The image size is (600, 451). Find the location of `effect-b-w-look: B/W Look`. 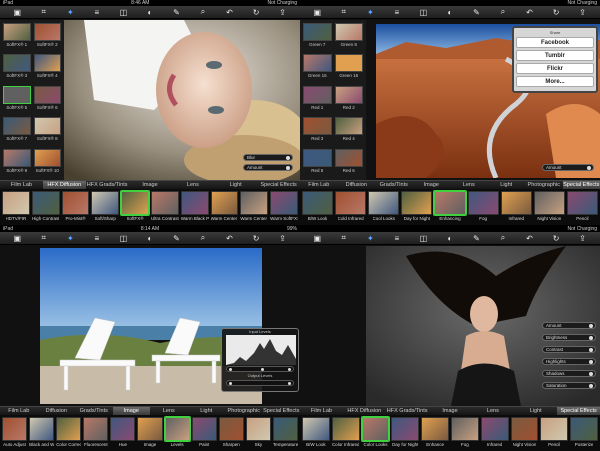

effect-b-w-look: B/W Look is located at coordinates (316, 433).